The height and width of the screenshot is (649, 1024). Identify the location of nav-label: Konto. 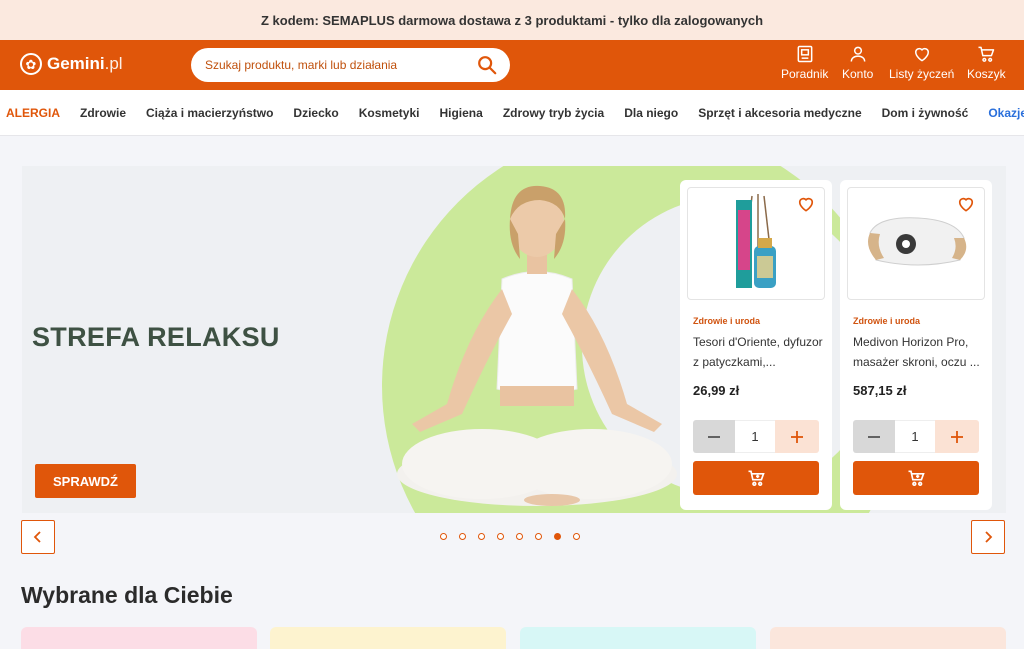
(858, 74).